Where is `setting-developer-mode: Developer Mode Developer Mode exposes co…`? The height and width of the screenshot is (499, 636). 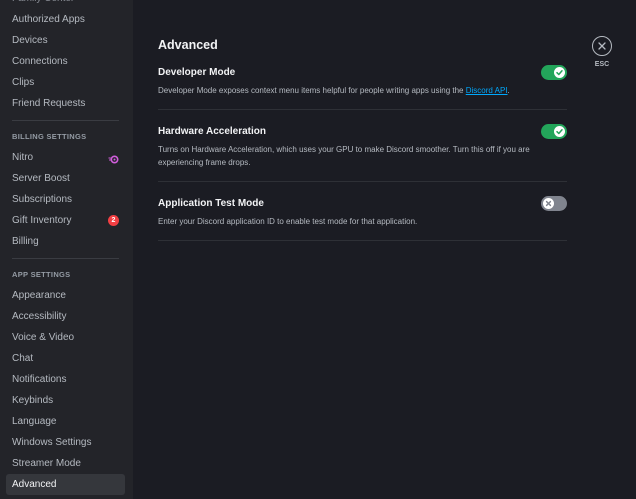 setting-developer-mode: Developer Mode Developer Mode exposes co… is located at coordinates (362, 86).